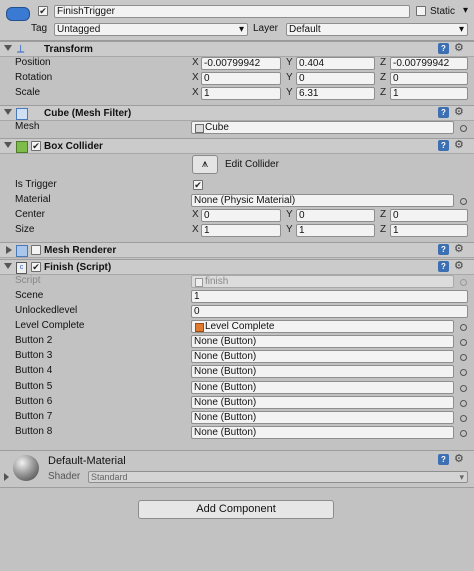 Image resolution: width=474 pixels, height=571 pixels. What do you see at coordinates (205, 164) in the screenshot?
I see `edit-collider-button: ⩚` at bounding box center [205, 164].